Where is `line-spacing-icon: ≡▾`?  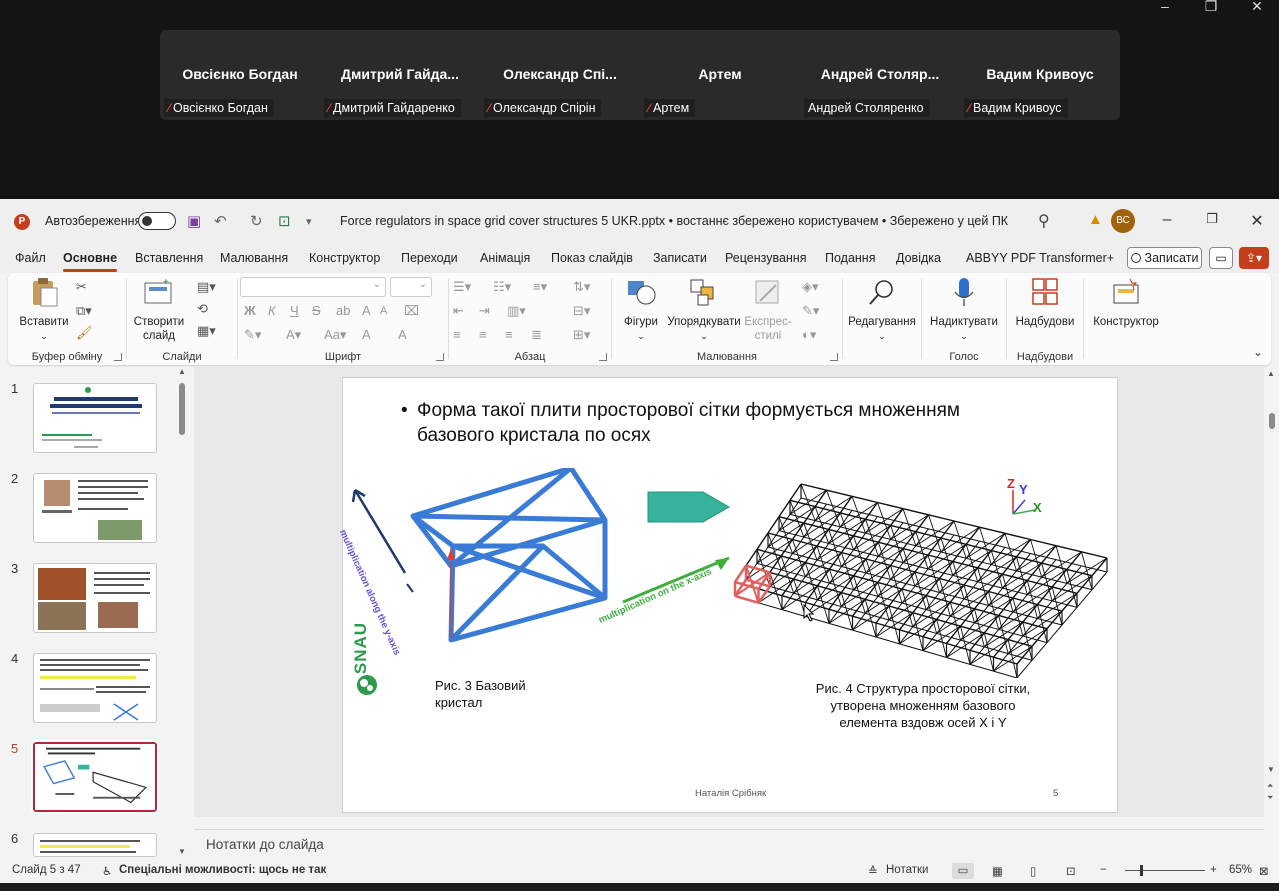 line-spacing-icon: ≡▾ is located at coordinates (540, 287).